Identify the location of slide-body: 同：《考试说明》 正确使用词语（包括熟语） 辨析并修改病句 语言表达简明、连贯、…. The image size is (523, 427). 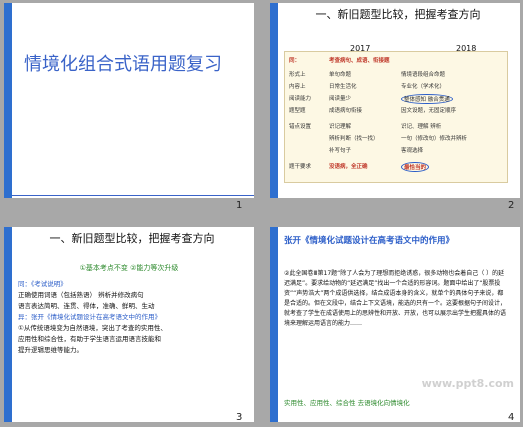
(130, 317).